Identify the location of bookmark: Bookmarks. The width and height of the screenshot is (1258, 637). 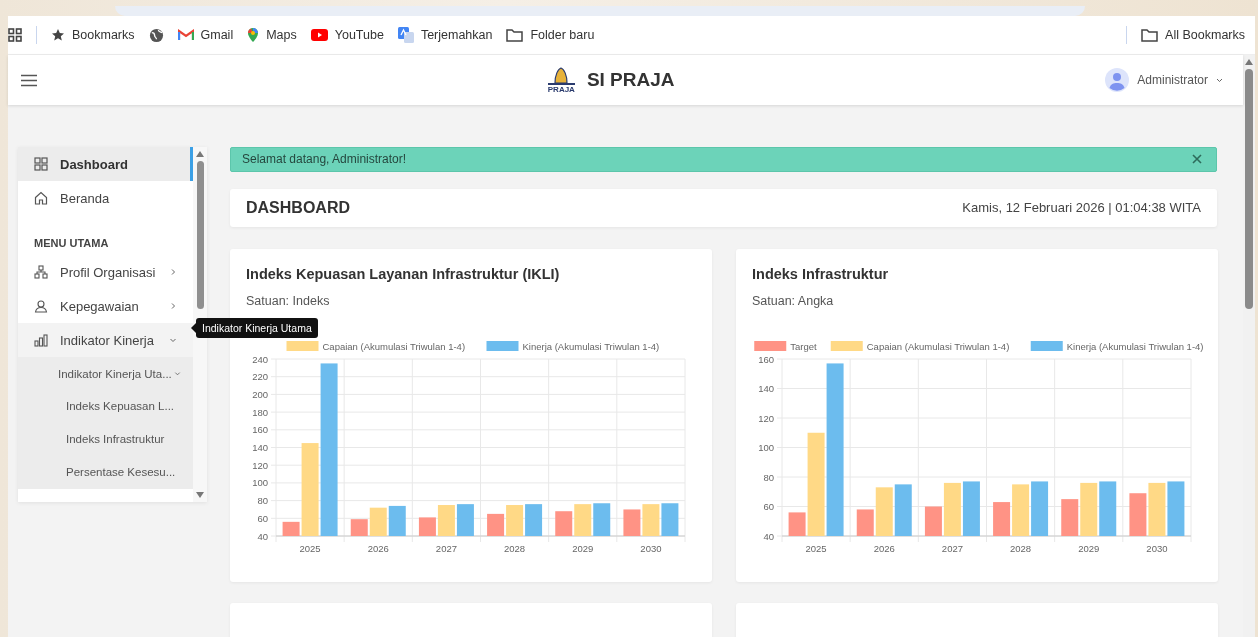
(93, 35).